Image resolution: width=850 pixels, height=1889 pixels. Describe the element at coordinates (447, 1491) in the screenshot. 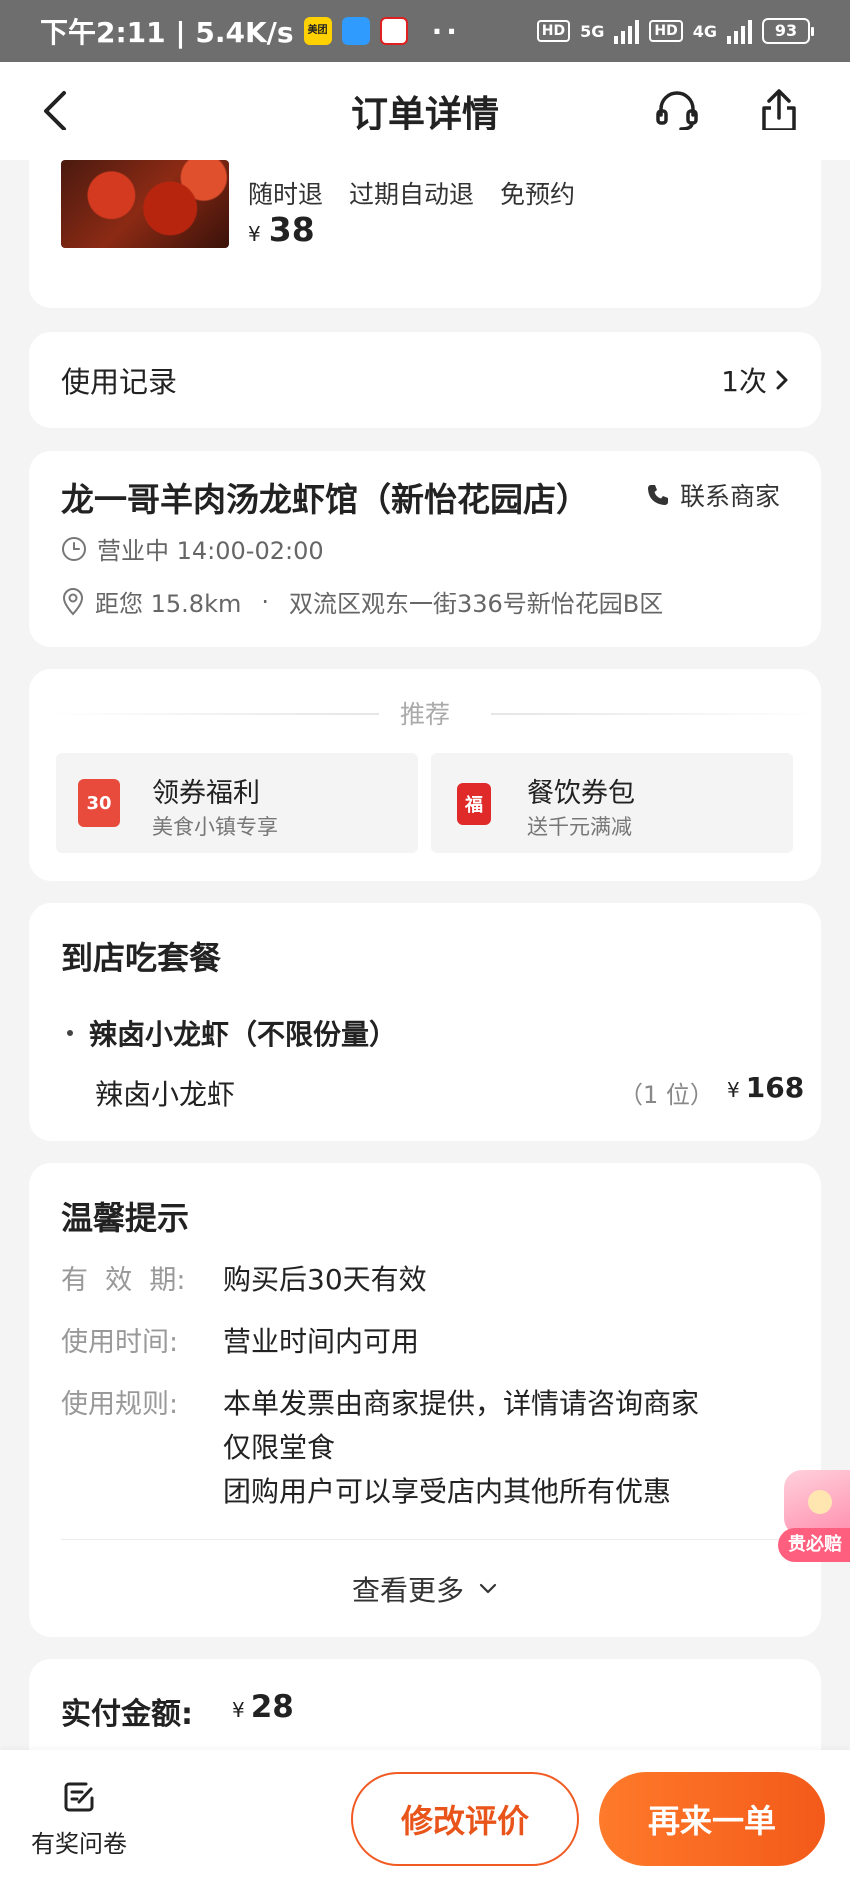

I see `usage-rule-discounts: 团购用户可以享受店内其他所有优惠` at that location.